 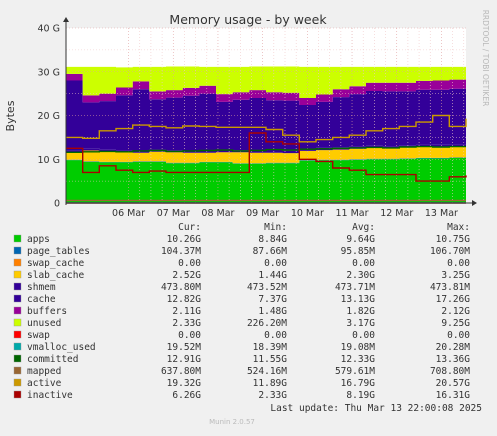 I want to click on x-tick-label: 07 Mar, so click(x=173, y=213).